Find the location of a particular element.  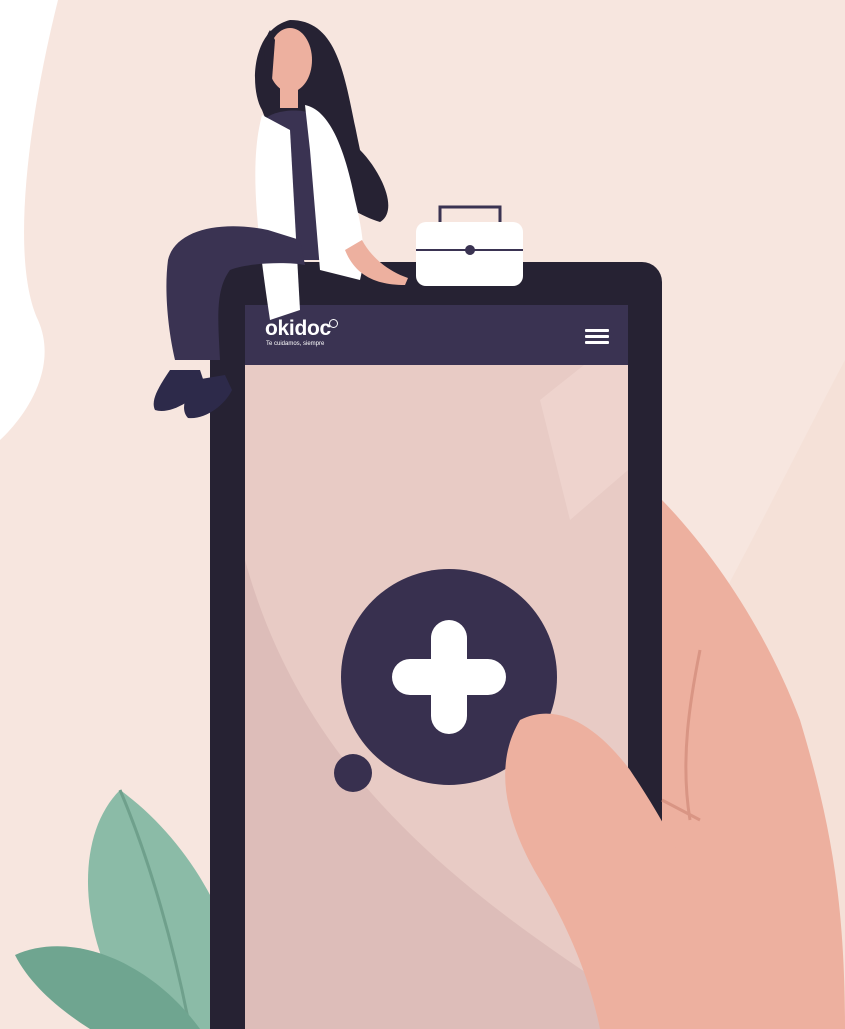

decorative-dot is located at coordinates (353, 773).